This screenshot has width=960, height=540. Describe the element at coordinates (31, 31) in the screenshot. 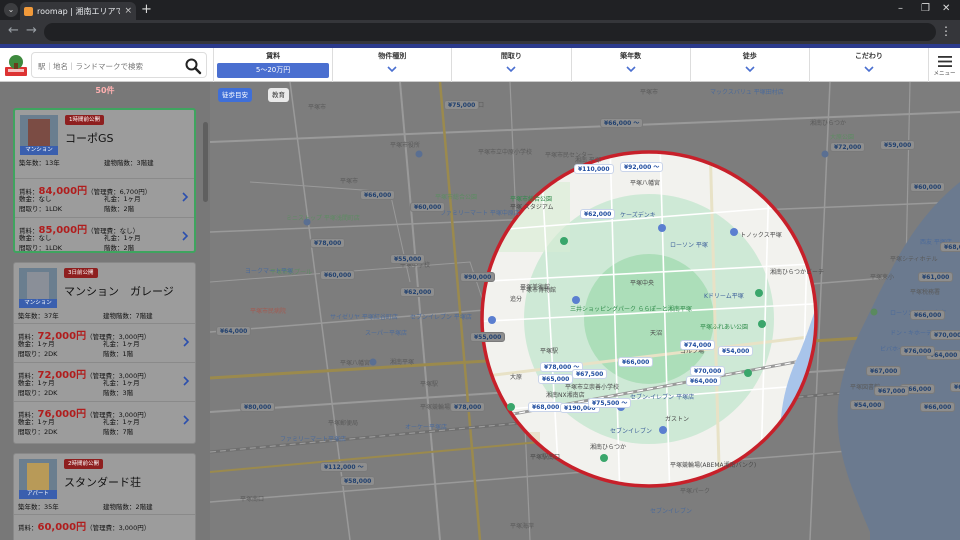

I see `forward-button: →` at that location.